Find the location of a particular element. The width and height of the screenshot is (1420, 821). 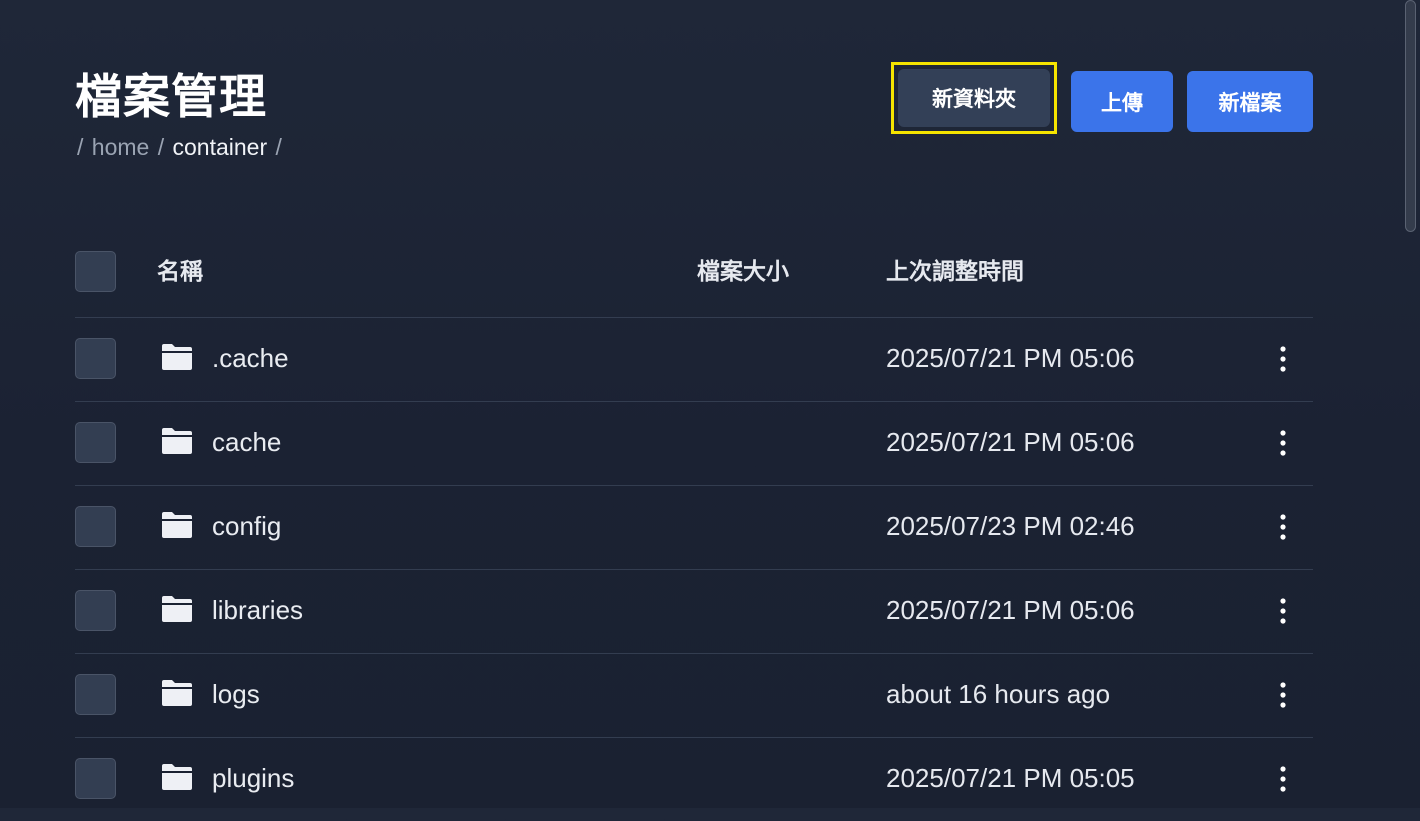

table-row: config 2025/07/23 PM 02:46 is located at coordinates (694, 528).